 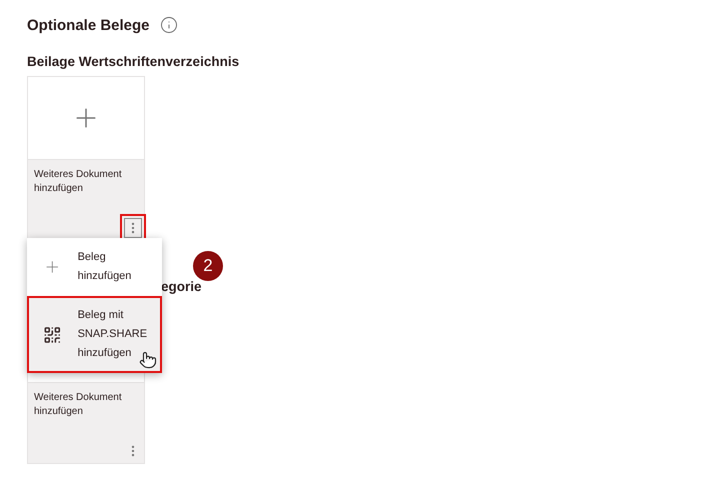 What do you see at coordinates (133, 61) in the screenshot?
I see `section-heading: Beilage Wertschriftenverzeichnis` at bounding box center [133, 61].